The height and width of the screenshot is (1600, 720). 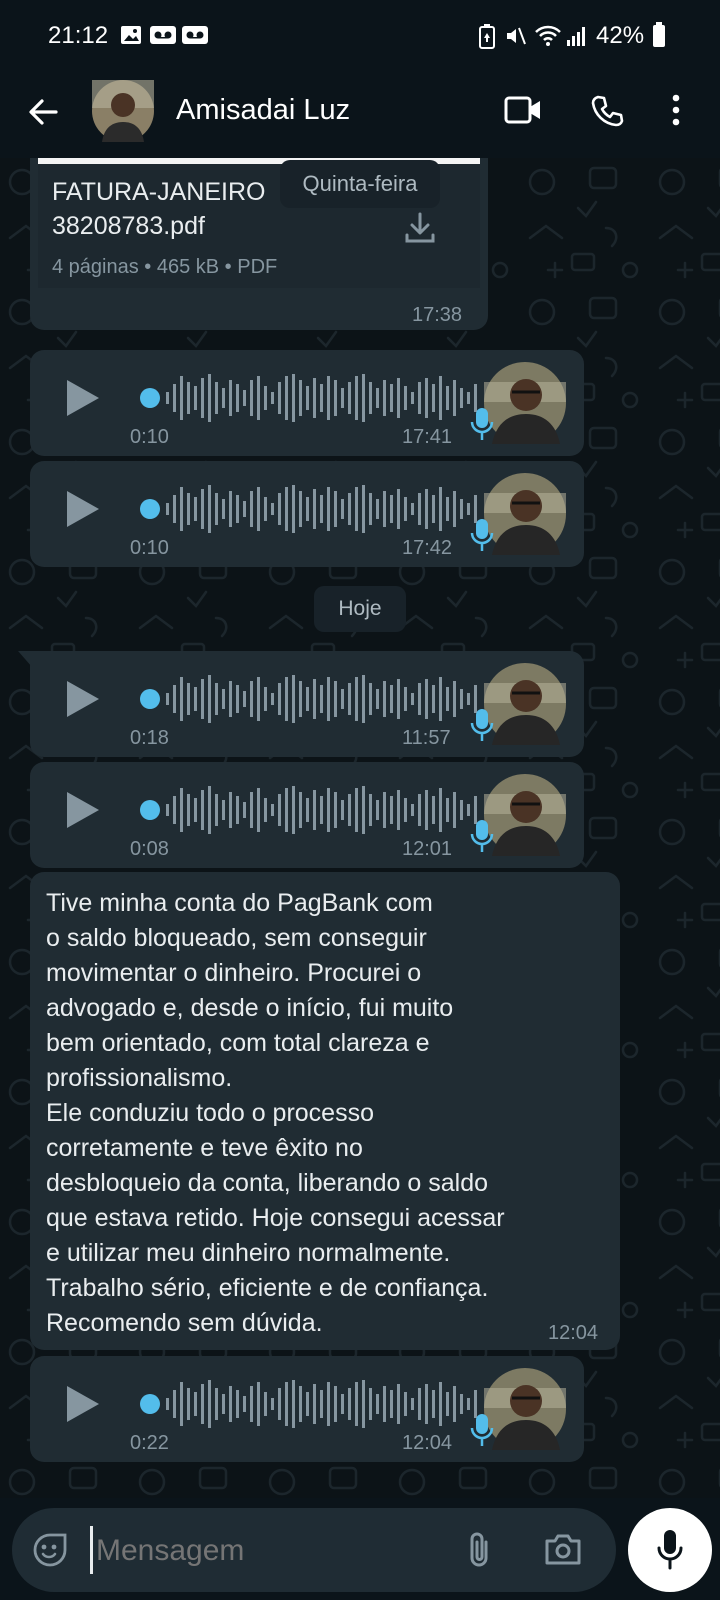 I want to click on voice-message: 0:10 17:41, so click(x=307, y=403).